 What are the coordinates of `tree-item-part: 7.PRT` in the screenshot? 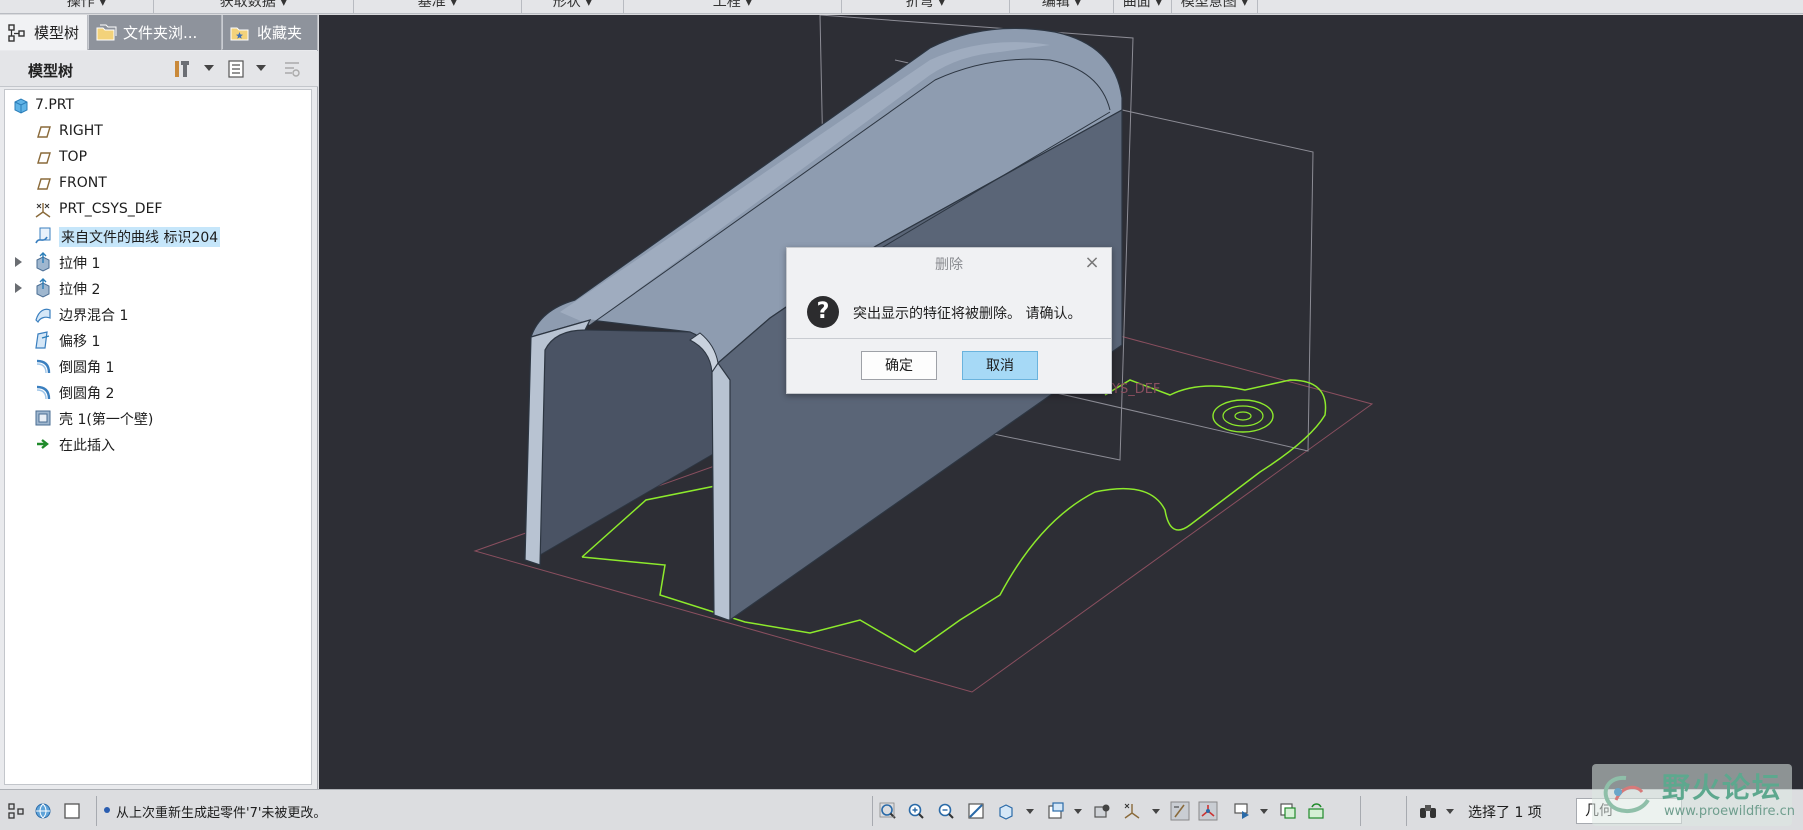 It's located at (155, 106).